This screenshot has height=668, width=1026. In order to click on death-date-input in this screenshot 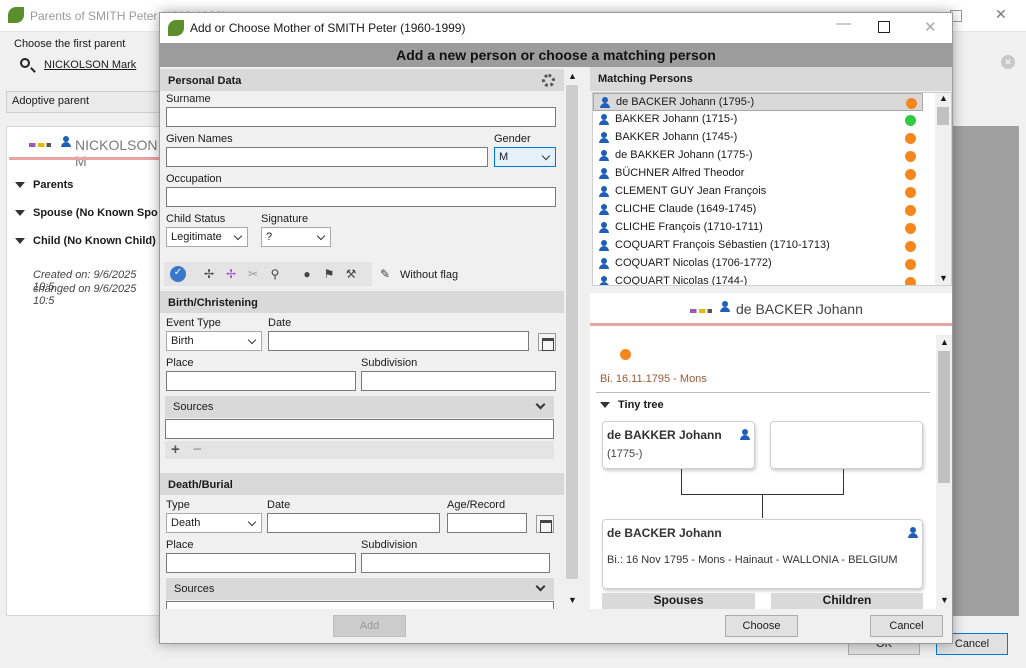, I will do `click(353, 523)`.